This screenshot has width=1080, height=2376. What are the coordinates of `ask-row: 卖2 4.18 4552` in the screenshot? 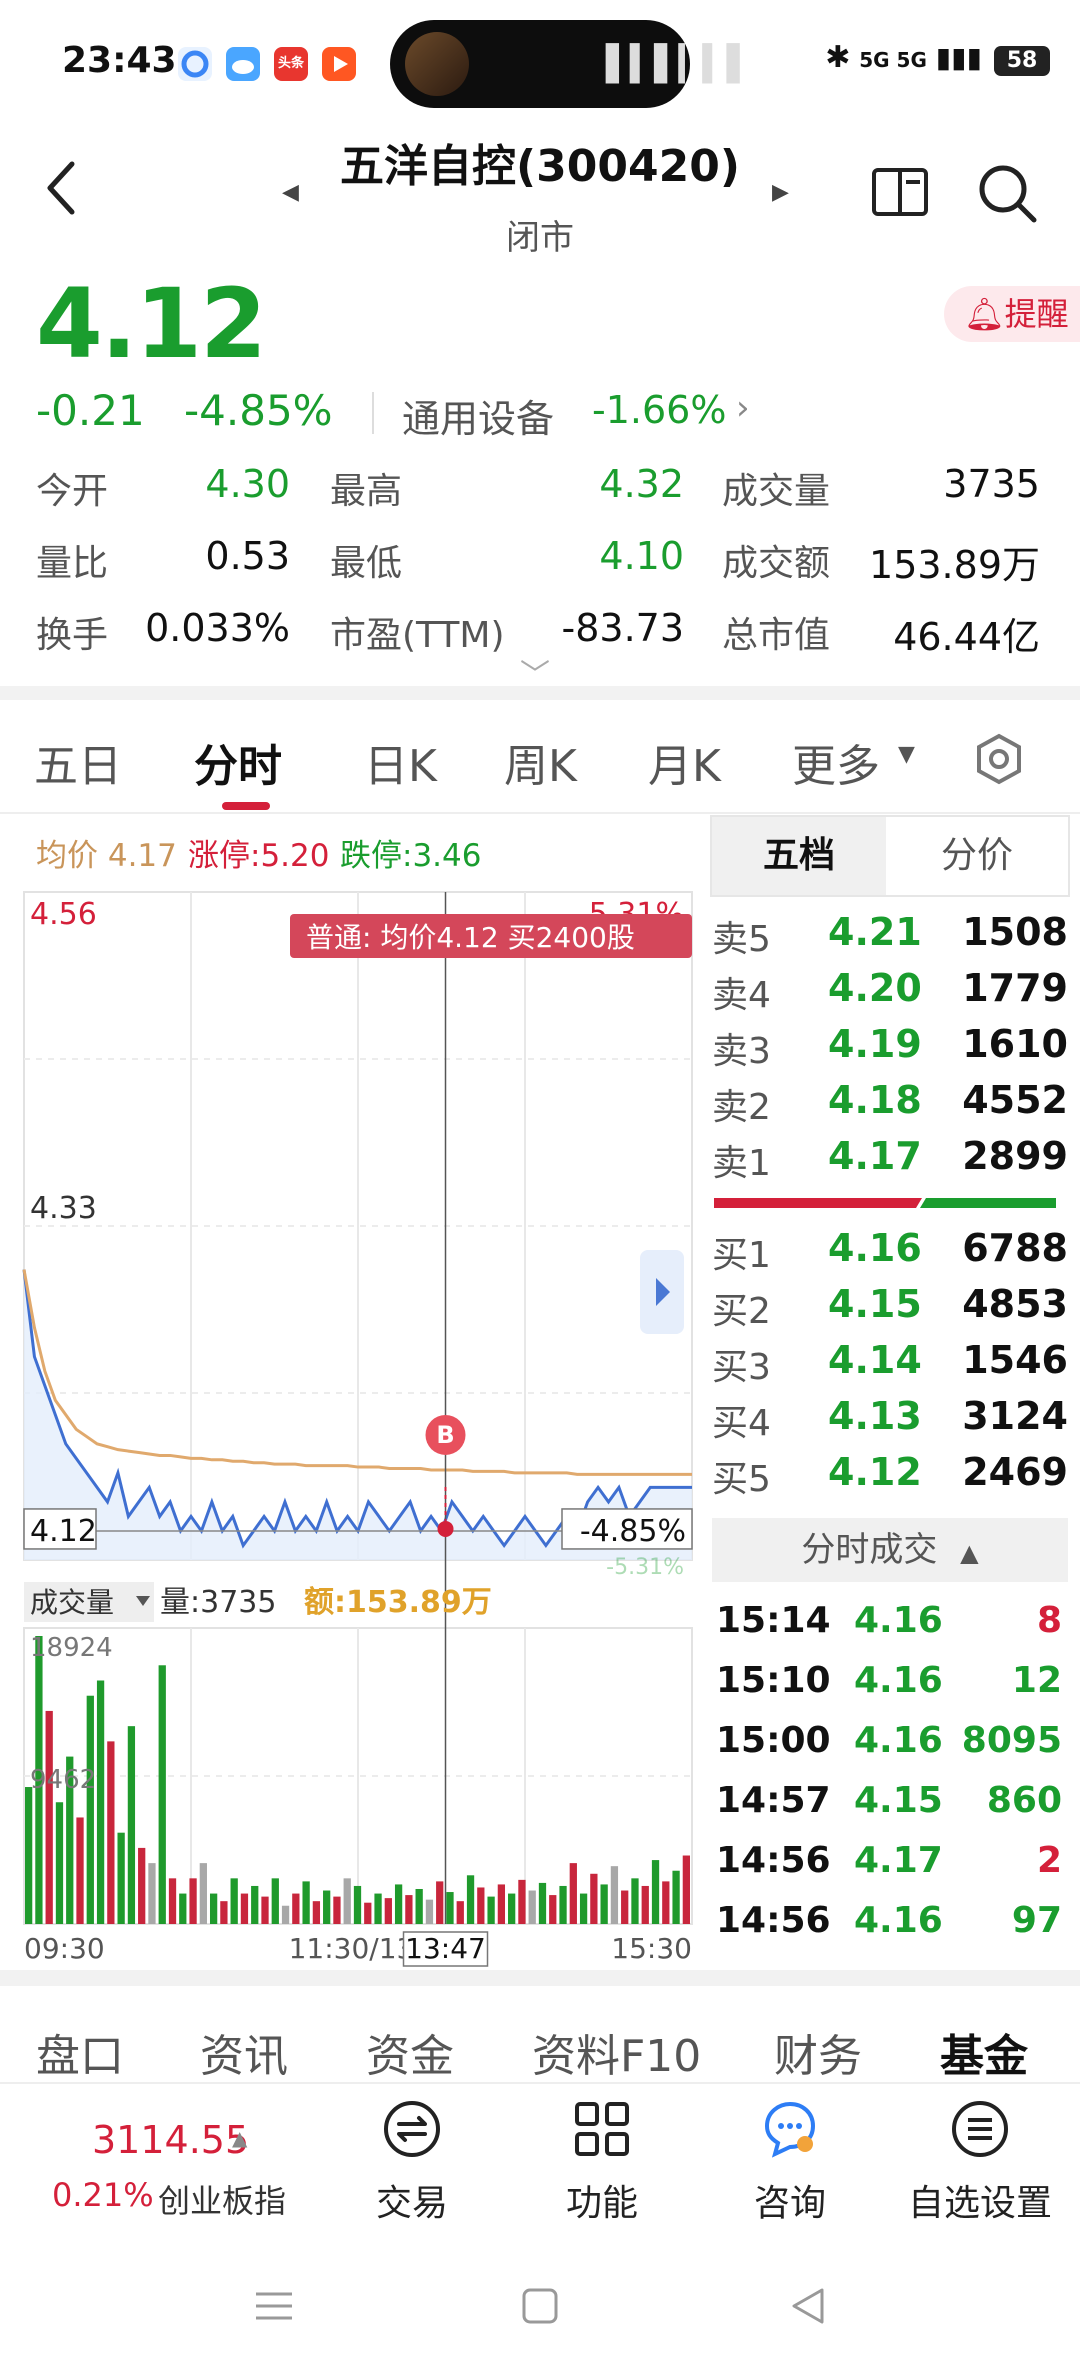 It's located at (890, 1106).